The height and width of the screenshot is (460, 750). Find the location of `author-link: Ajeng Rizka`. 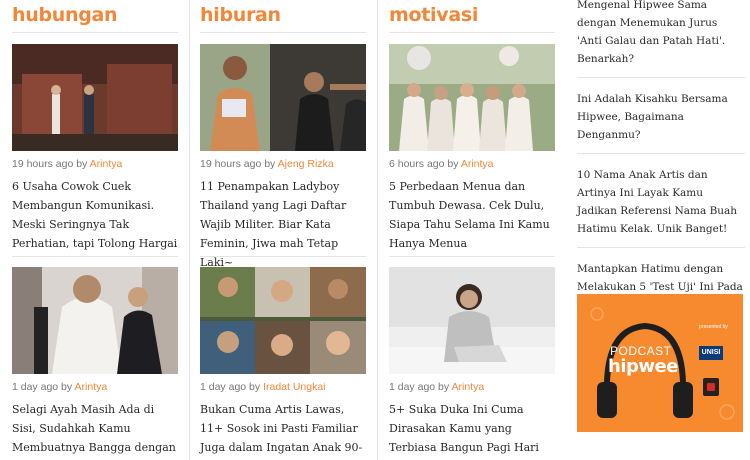

author-link: Ajeng Rizka is located at coordinates (306, 164).